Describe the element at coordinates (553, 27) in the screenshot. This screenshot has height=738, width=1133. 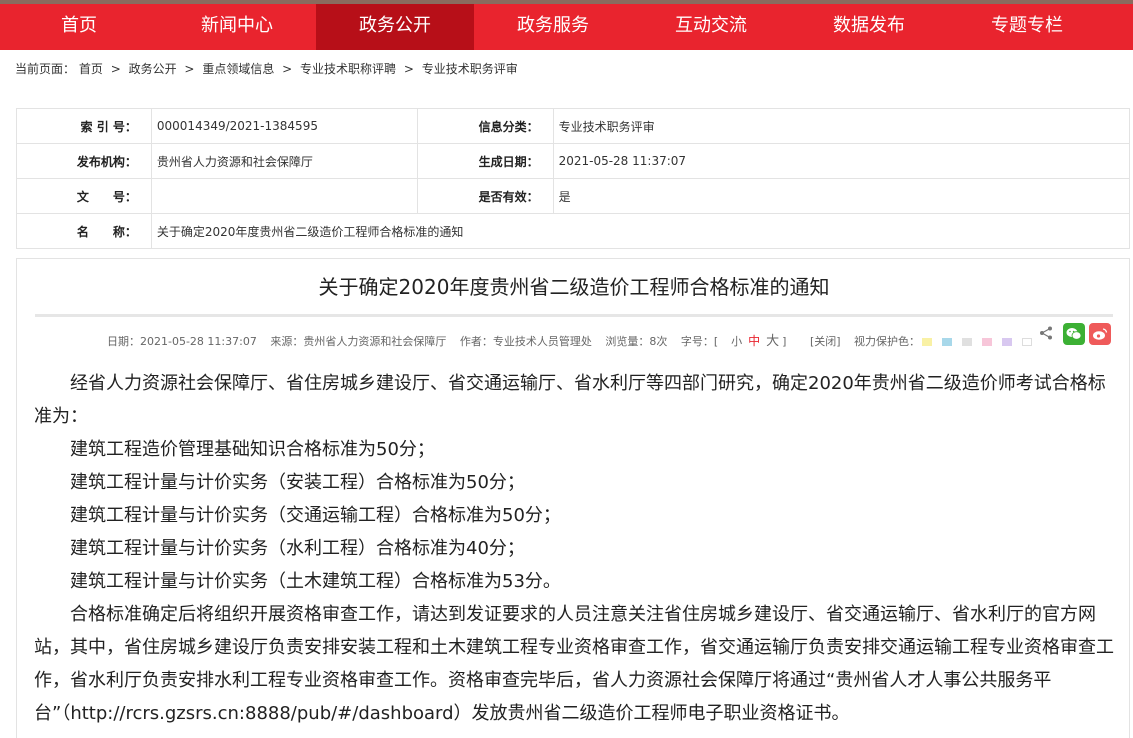
I see `nav-services: 政务服务` at that location.